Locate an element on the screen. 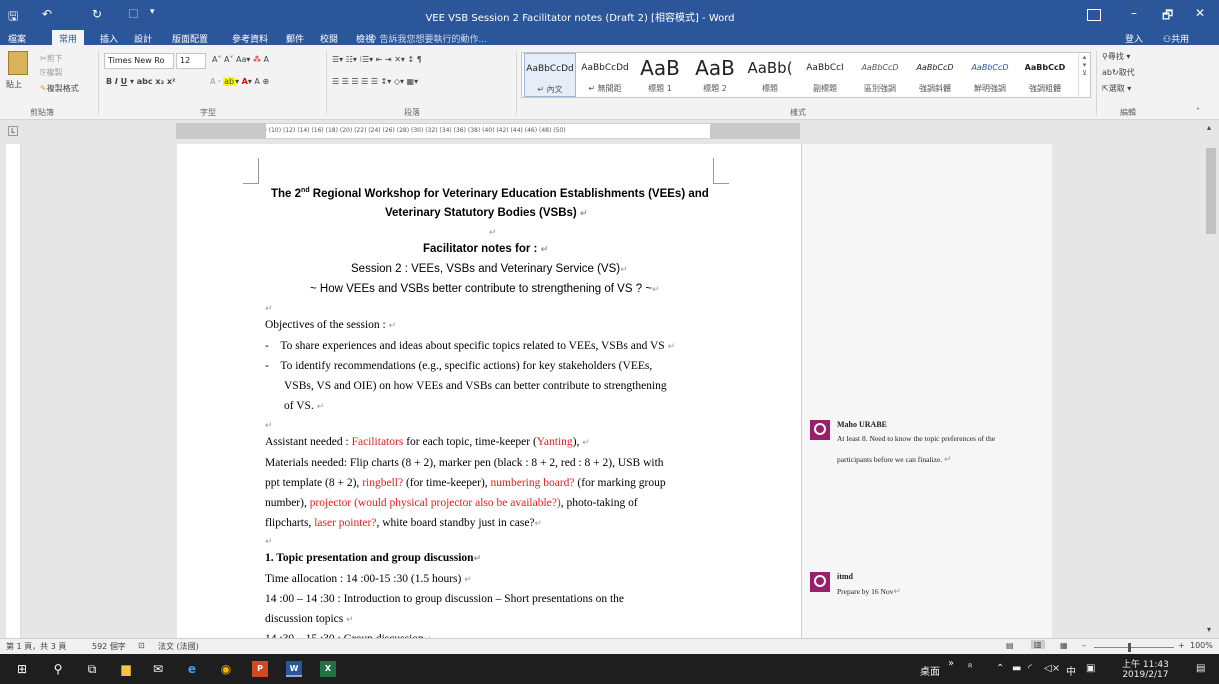  notification-icon: ▤ is located at coordinates (1200, 668).